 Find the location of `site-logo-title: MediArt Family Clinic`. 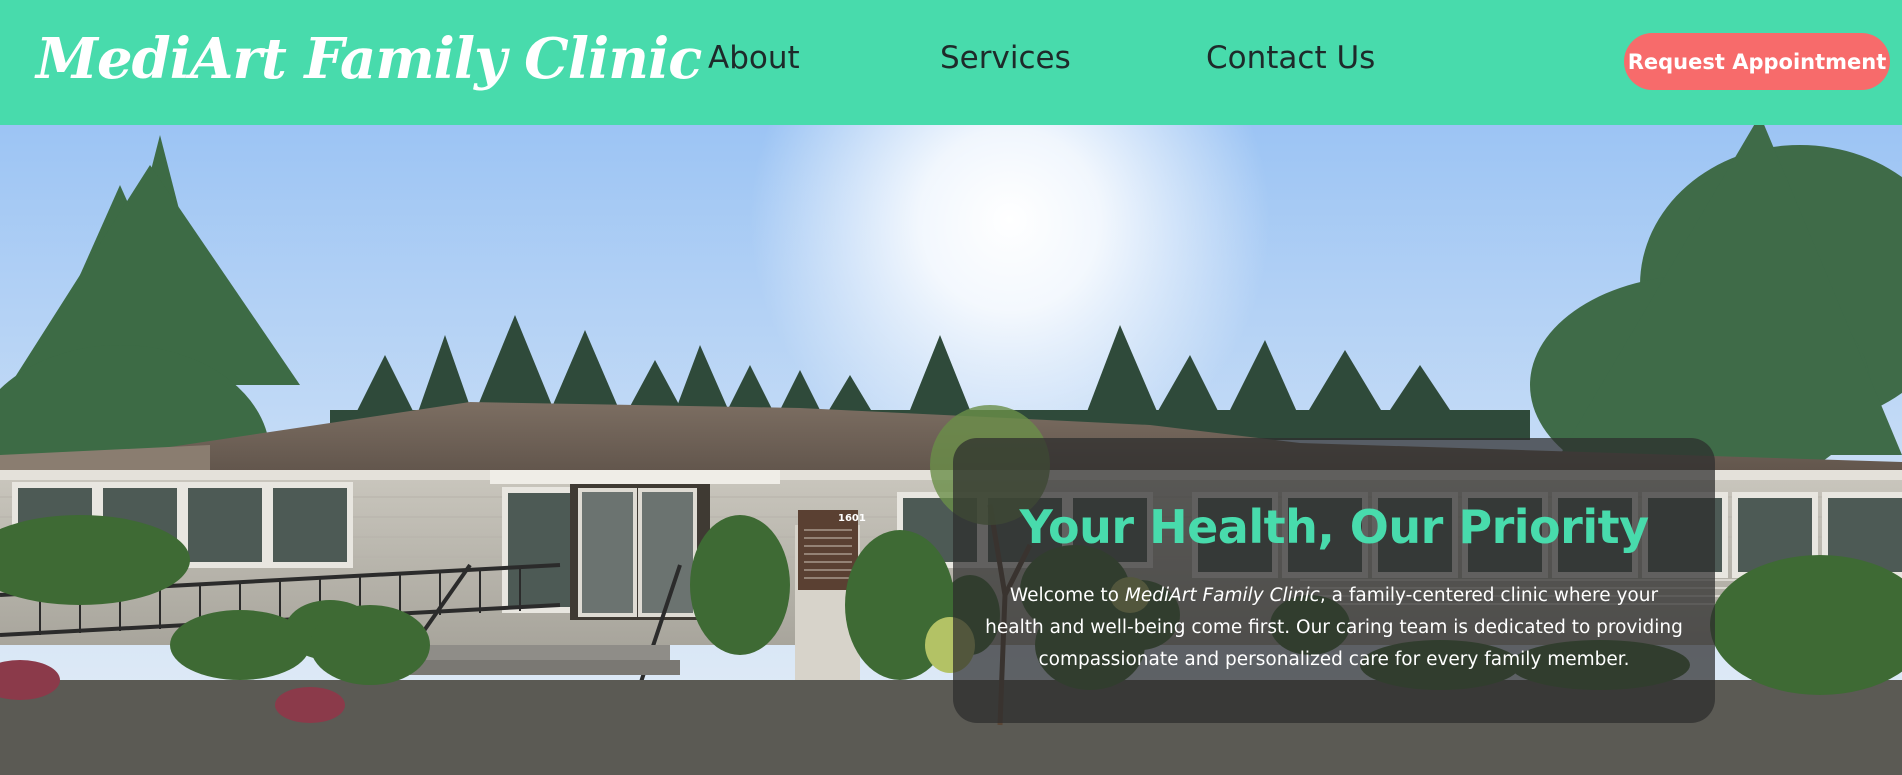

site-logo-title: MediArt Family Clinic is located at coordinates (369, 59).